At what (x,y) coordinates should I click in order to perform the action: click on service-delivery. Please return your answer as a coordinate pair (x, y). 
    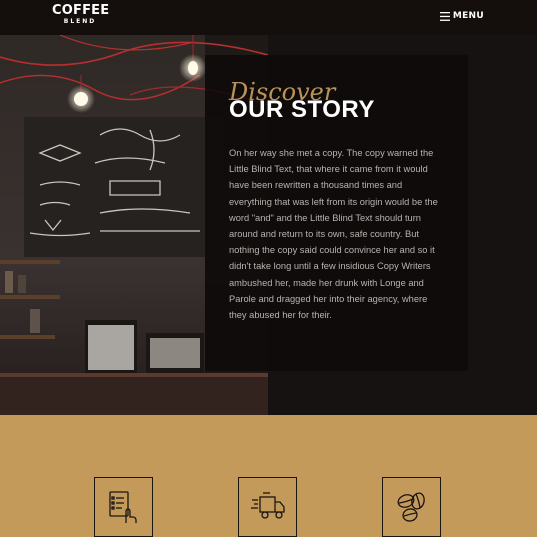
    Looking at the image, I should click on (267, 507).